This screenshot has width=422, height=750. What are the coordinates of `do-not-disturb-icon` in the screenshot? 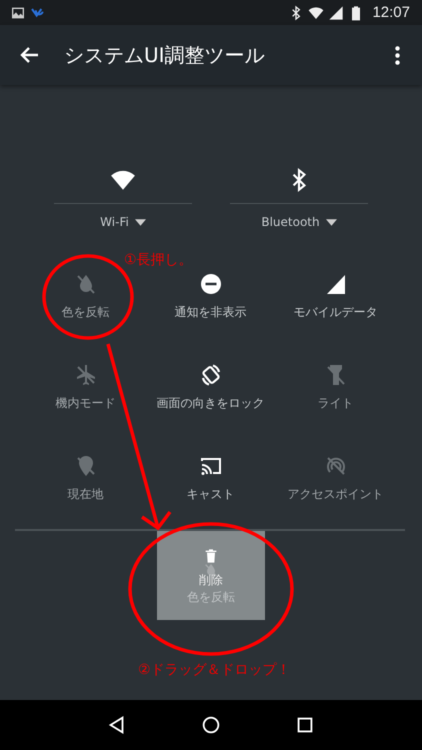 It's located at (210, 284).